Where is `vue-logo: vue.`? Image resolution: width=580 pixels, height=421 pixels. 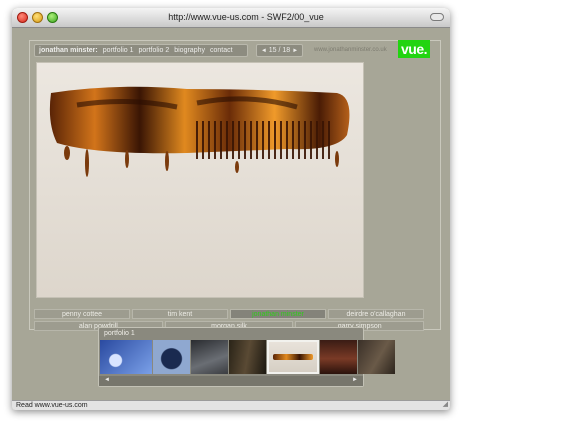
vue-logo: vue. is located at coordinates (414, 49).